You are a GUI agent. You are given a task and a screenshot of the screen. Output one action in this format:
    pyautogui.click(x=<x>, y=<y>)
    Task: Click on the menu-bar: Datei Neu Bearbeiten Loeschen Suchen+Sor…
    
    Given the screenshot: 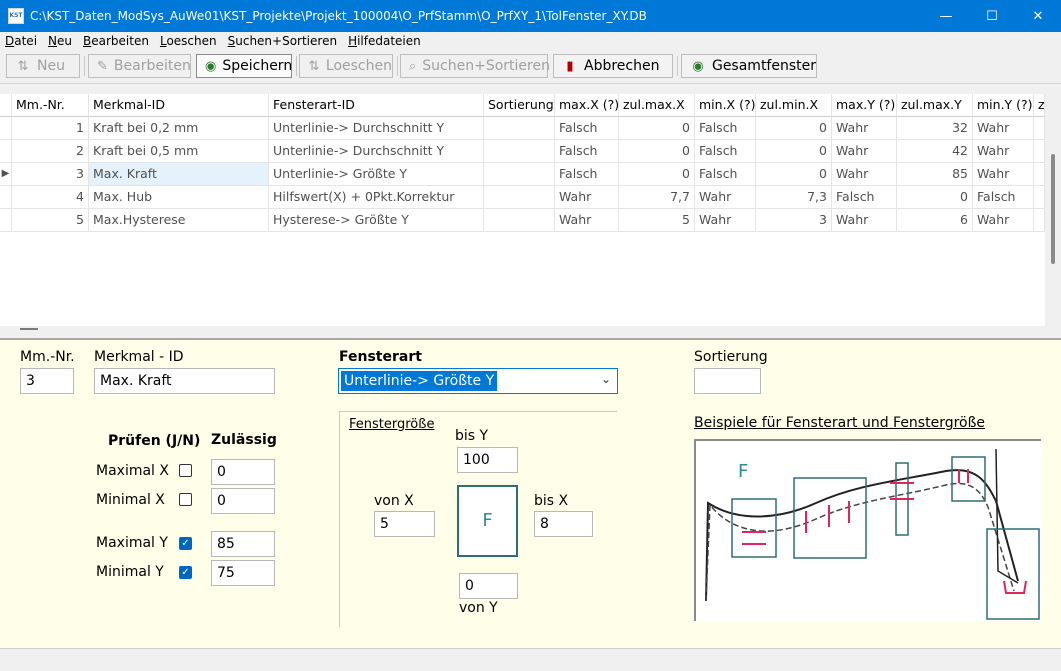 What is the action you would take?
    pyautogui.click(x=530, y=41)
    